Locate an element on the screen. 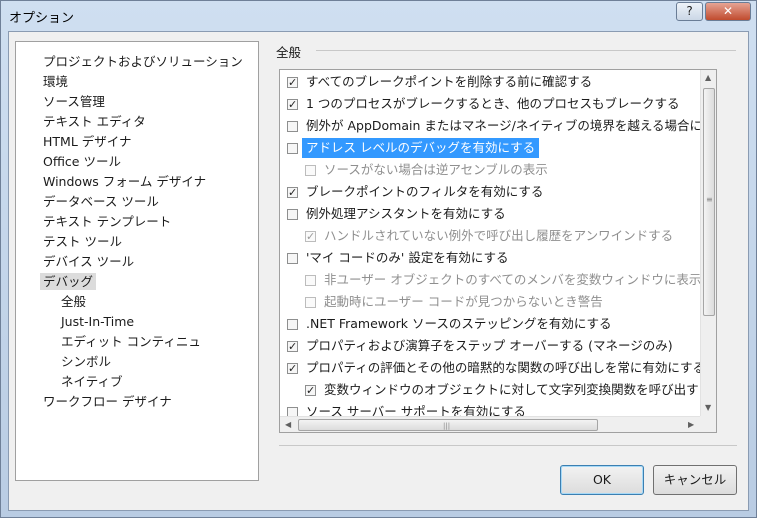 The image size is (757, 518). option-row: 'マイ コードのみ' 設定を有効にする is located at coordinates (397, 258).